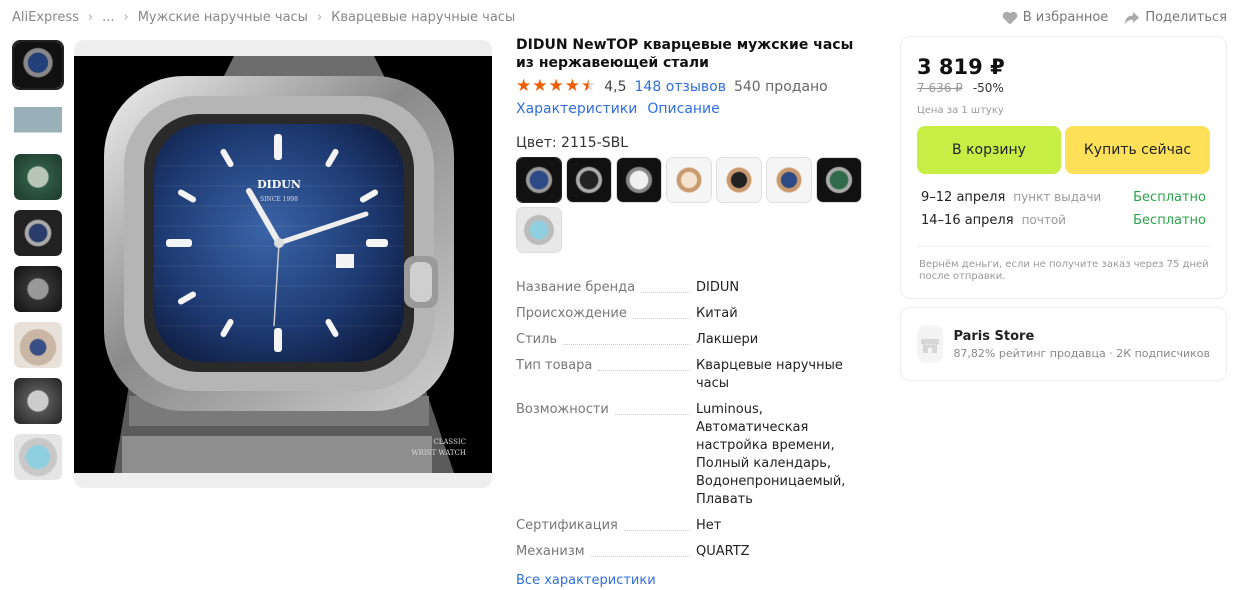  Describe the element at coordinates (769, 374) in the screenshot. I see `spec-value: Кварцевые наручные часы` at that location.